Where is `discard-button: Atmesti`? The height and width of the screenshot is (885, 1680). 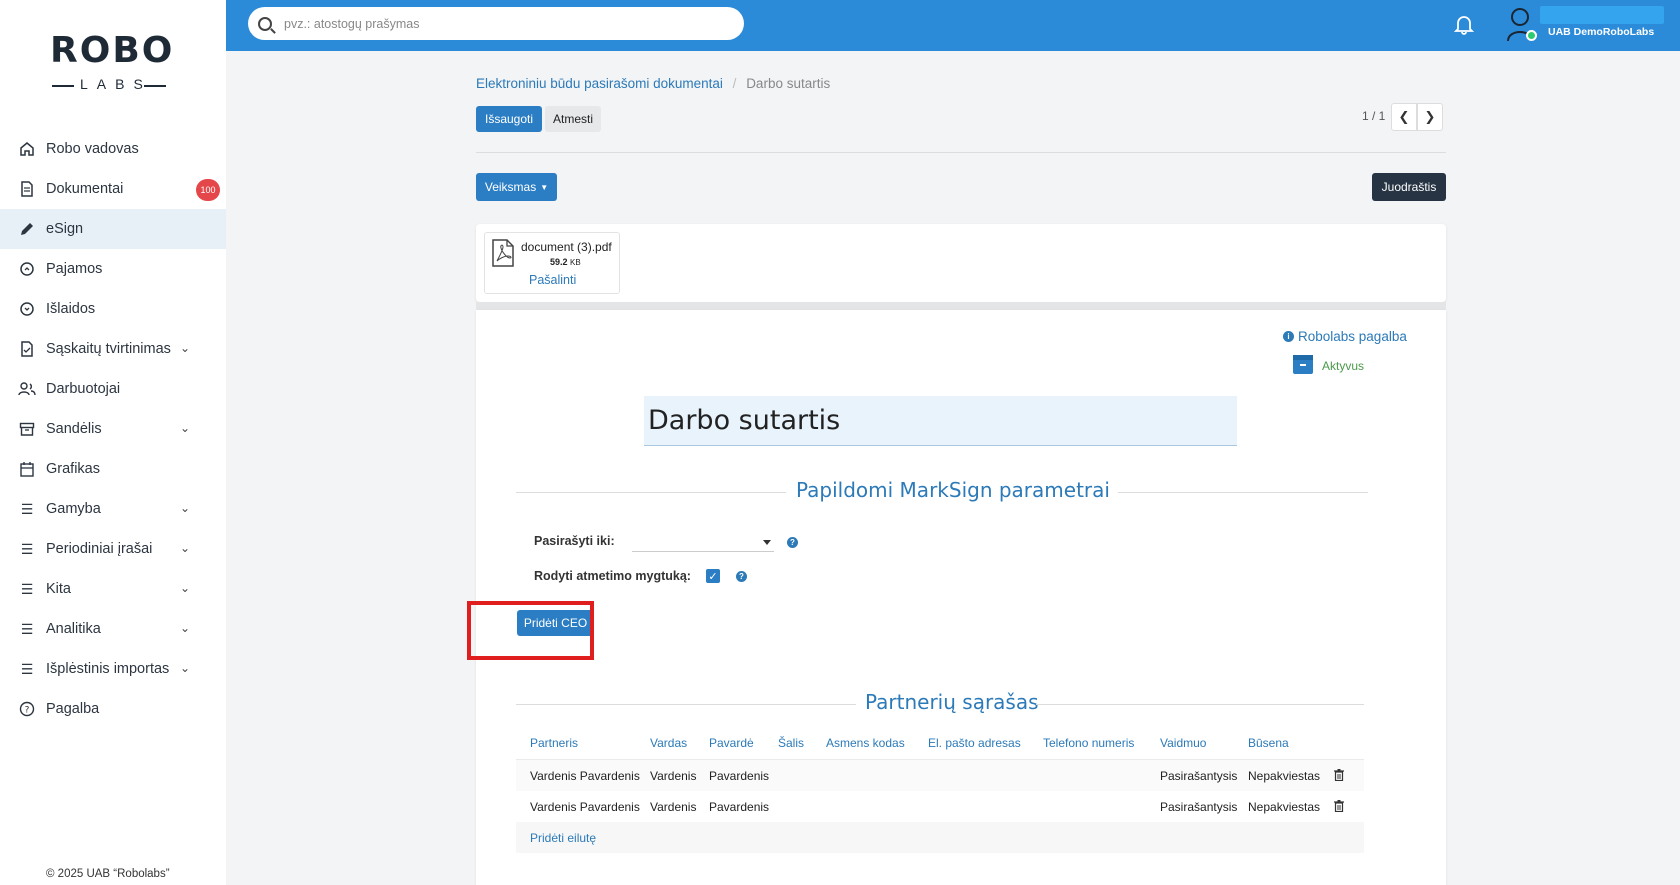 discard-button: Atmesti is located at coordinates (573, 119).